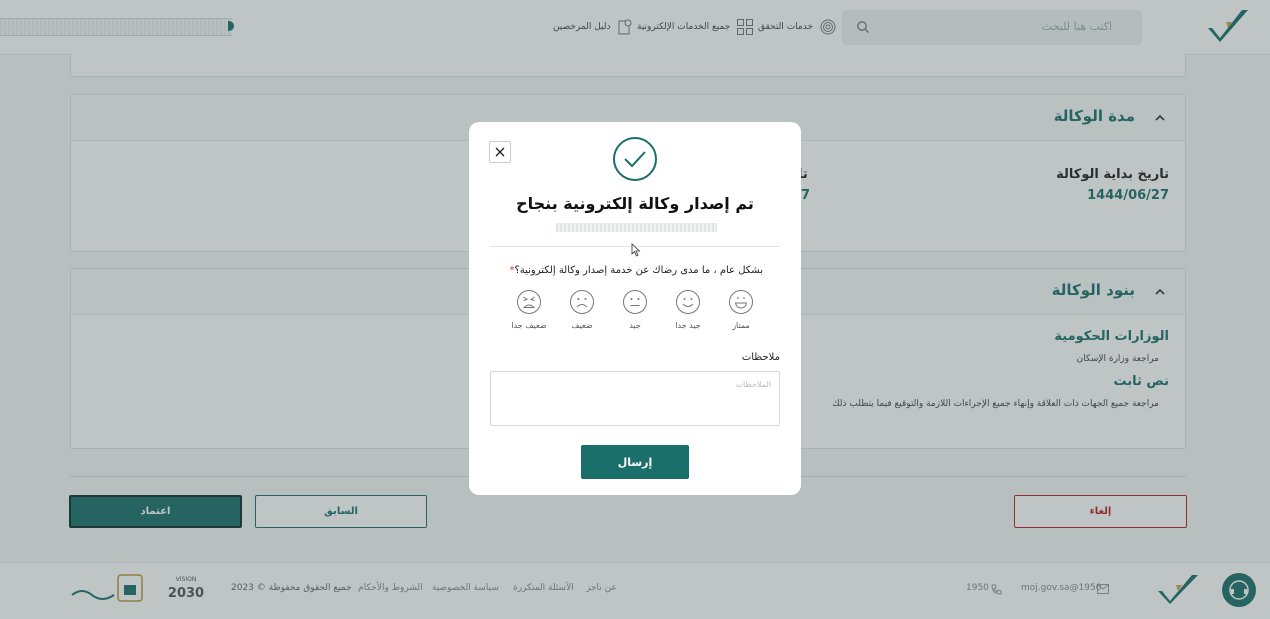 This screenshot has height=619, width=1270. I want to click on very-happy-face-icon, so click(741, 302).